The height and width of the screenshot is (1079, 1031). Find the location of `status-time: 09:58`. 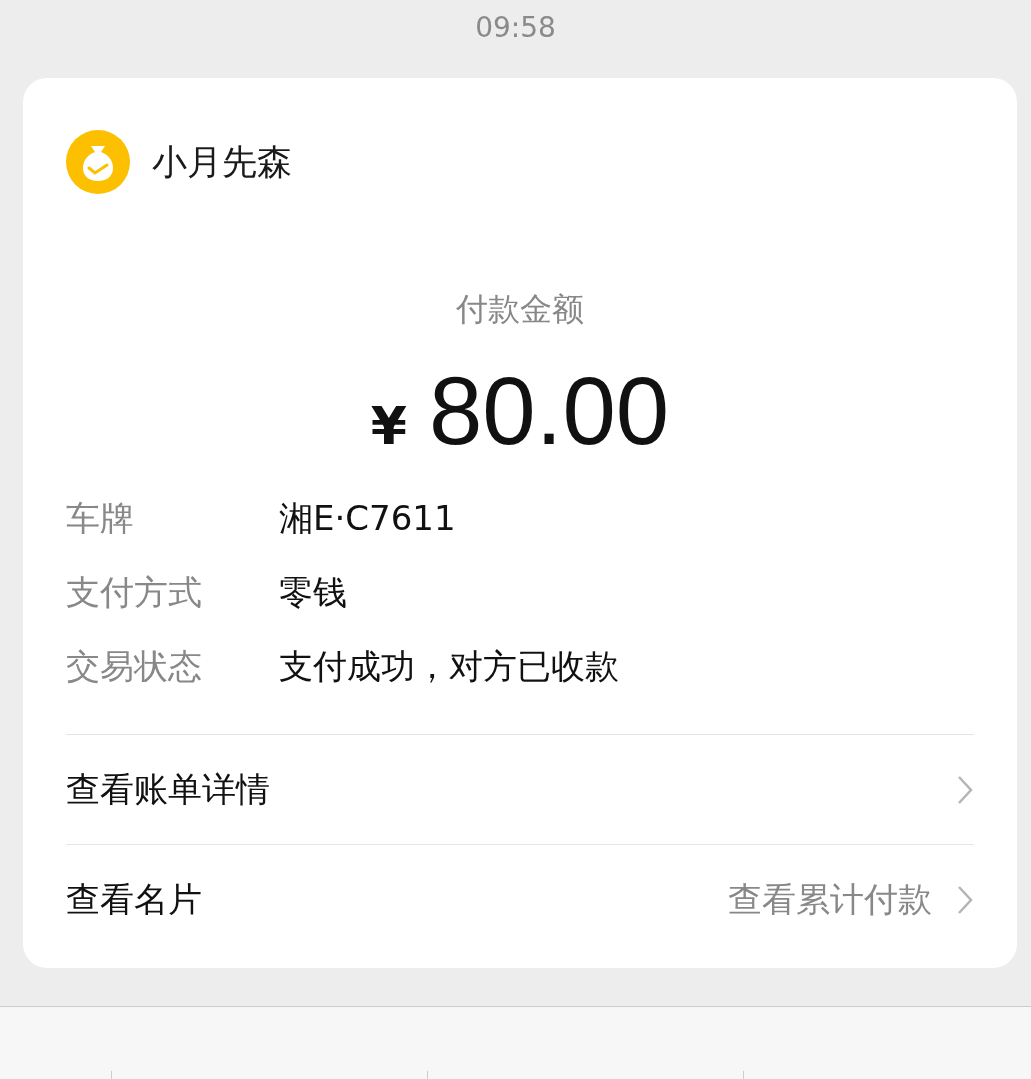

status-time: 09:58 is located at coordinates (515, 27).